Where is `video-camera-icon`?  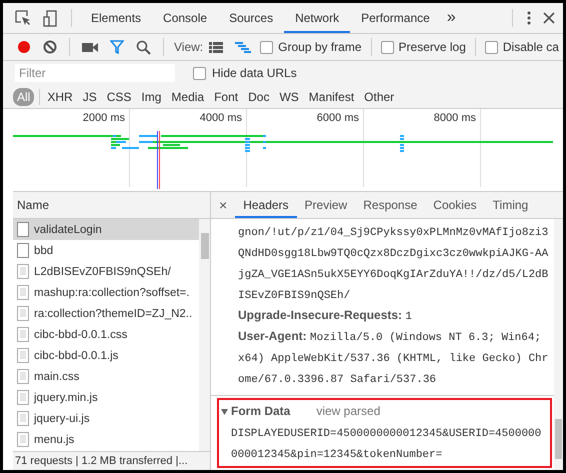
video-camera-icon is located at coordinates (90, 47).